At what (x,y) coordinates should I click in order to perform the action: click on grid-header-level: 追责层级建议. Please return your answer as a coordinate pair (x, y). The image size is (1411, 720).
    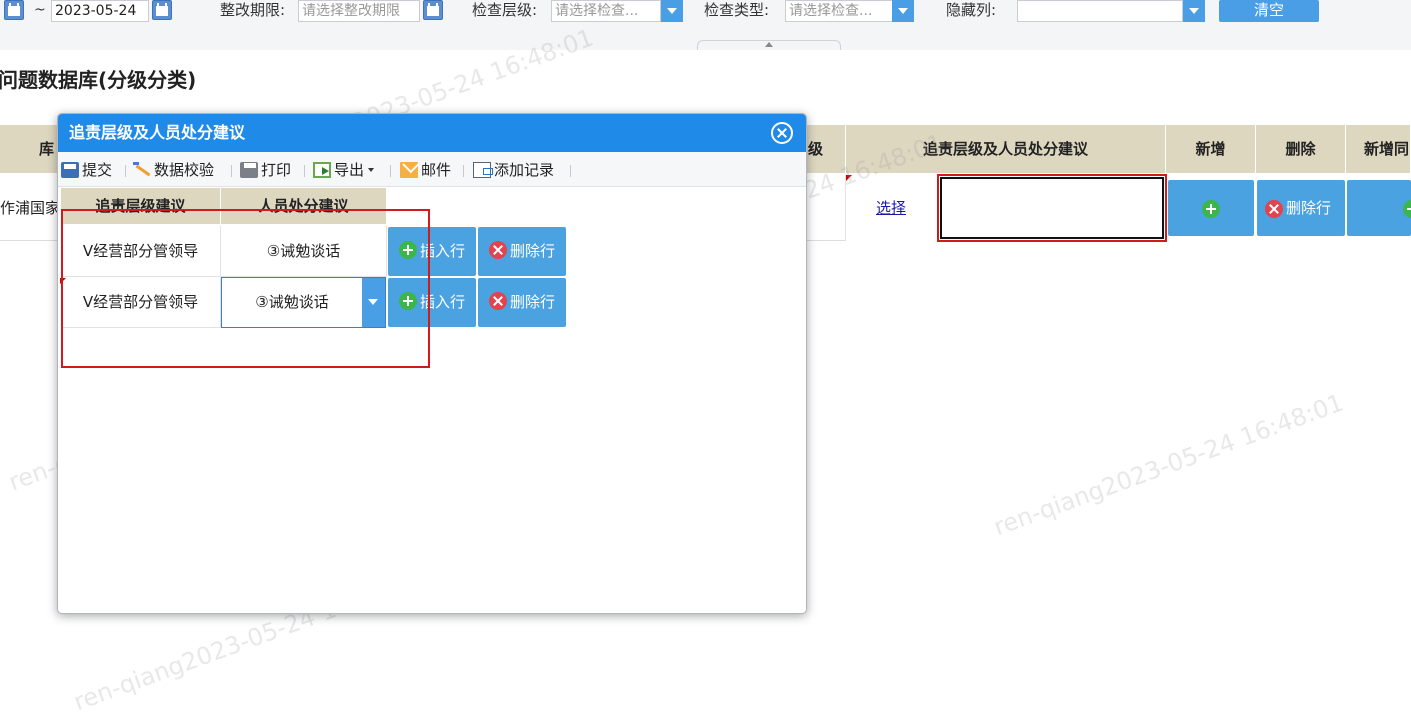
    Looking at the image, I should click on (141, 206).